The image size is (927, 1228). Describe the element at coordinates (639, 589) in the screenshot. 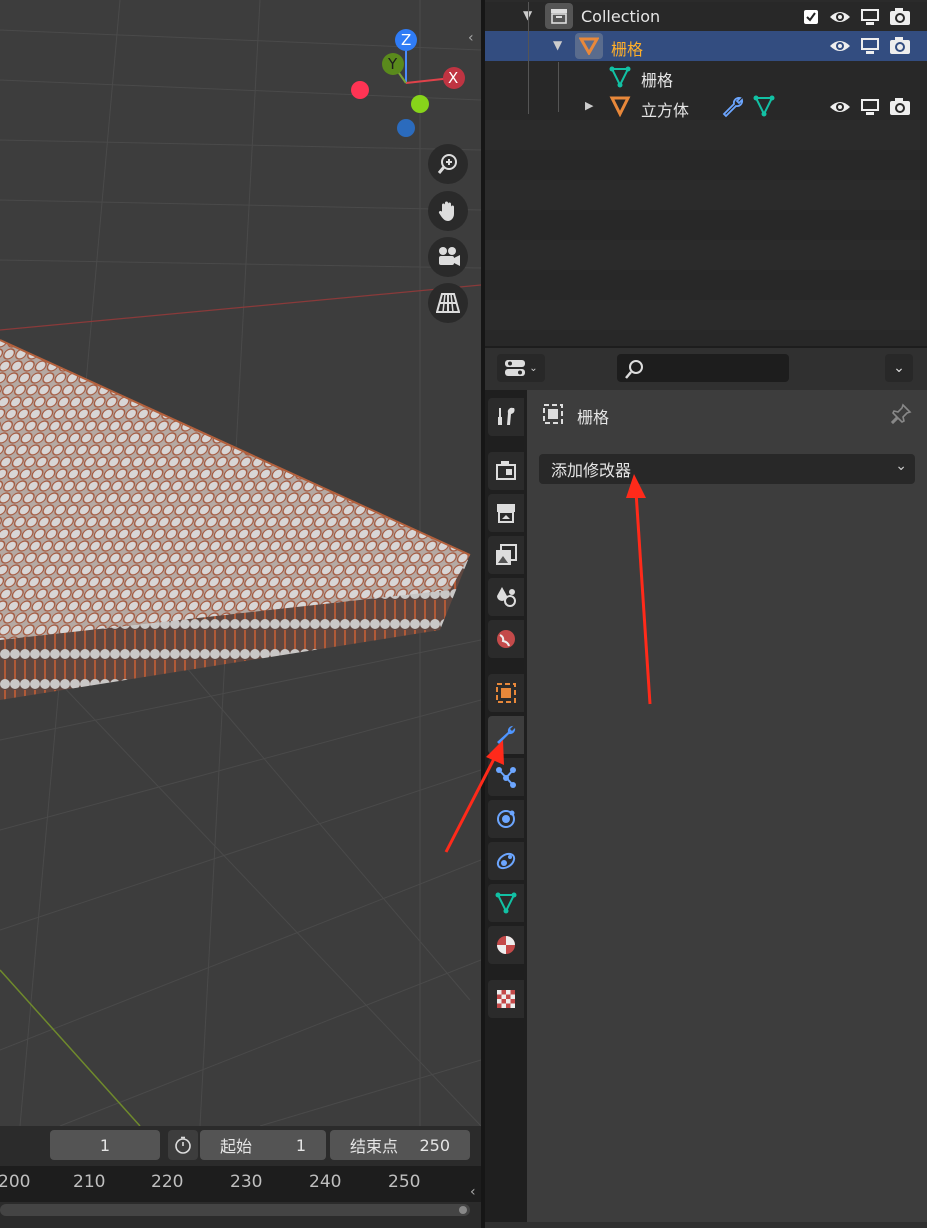

I see `annotation-arrow-to-add-modifier` at that location.